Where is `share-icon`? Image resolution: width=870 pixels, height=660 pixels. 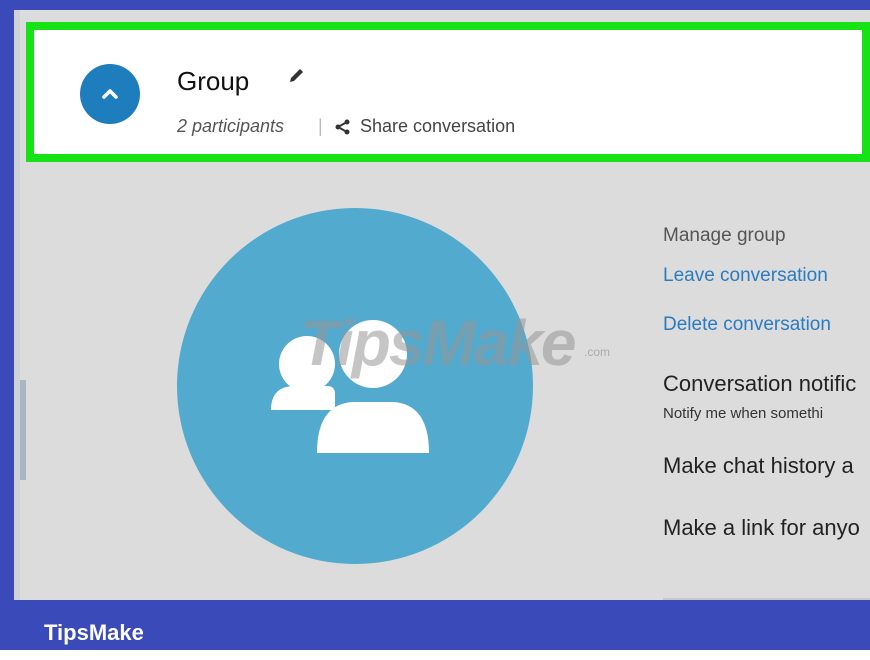
share-icon is located at coordinates (342, 126).